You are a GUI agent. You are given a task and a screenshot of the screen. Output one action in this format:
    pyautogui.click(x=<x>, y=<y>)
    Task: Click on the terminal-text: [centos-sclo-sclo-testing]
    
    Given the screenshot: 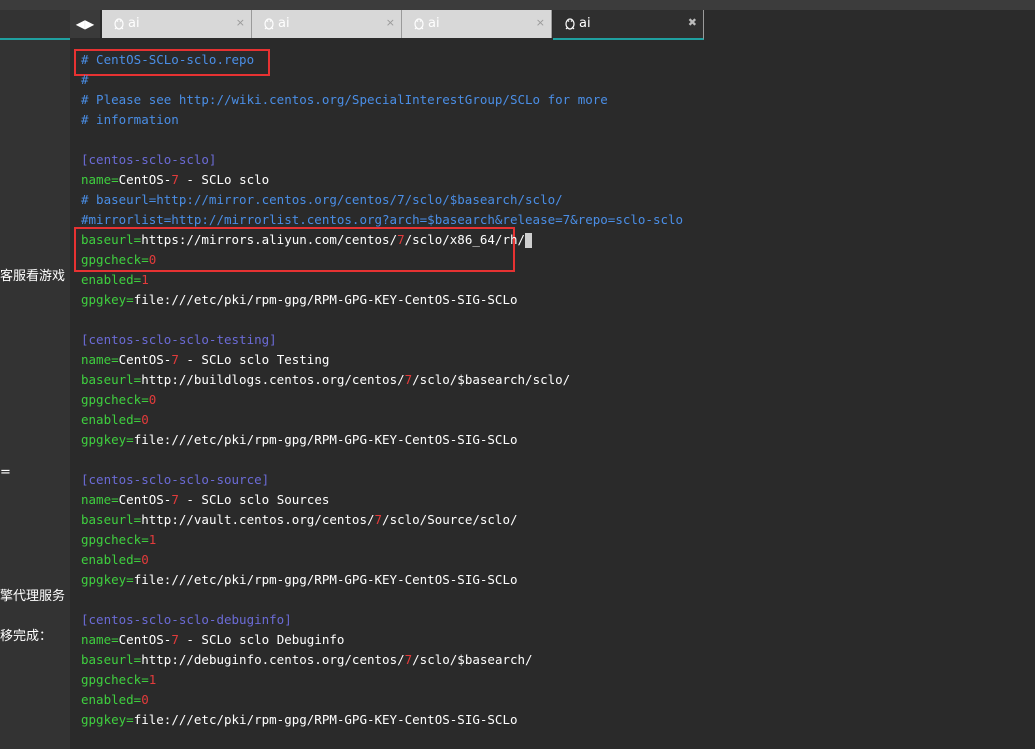 What is the action you would take?
    pyautogui.click(x=179, y=339)
    